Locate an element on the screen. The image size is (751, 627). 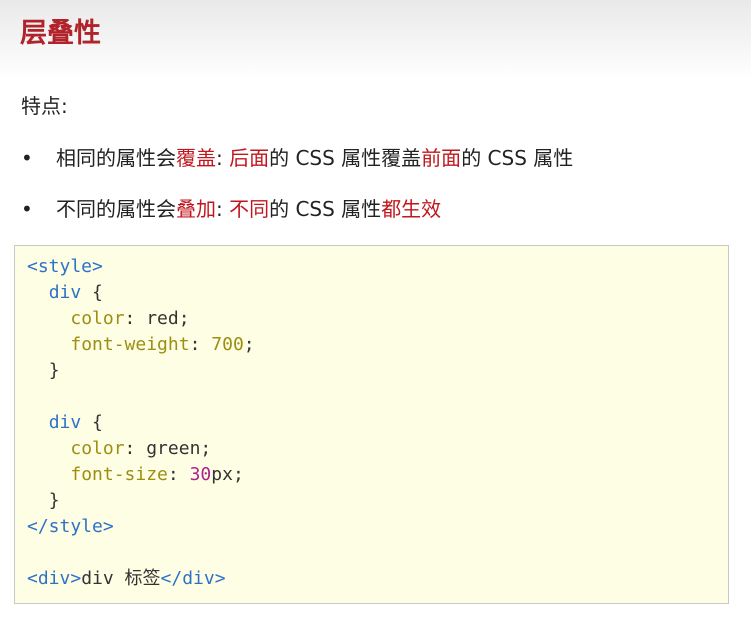
code-number: 30 is located at coordinates (200, 474).